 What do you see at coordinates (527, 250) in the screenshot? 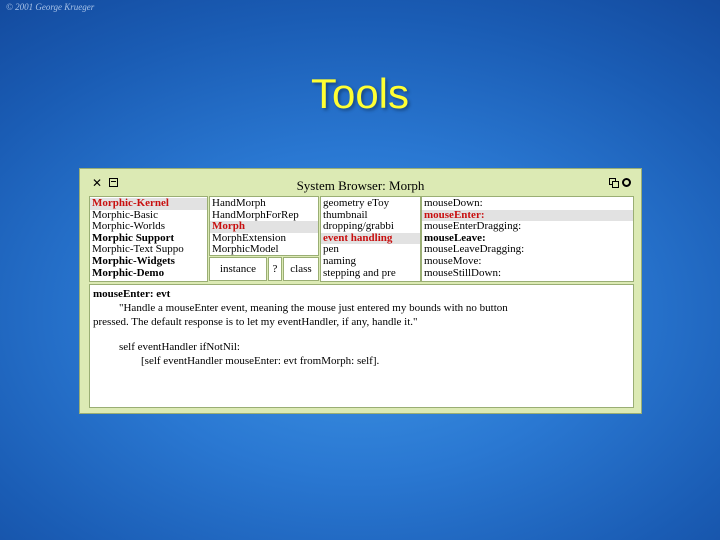
I see `method-item: mouseLeaveDragging:` at bounding box center [527, 250].